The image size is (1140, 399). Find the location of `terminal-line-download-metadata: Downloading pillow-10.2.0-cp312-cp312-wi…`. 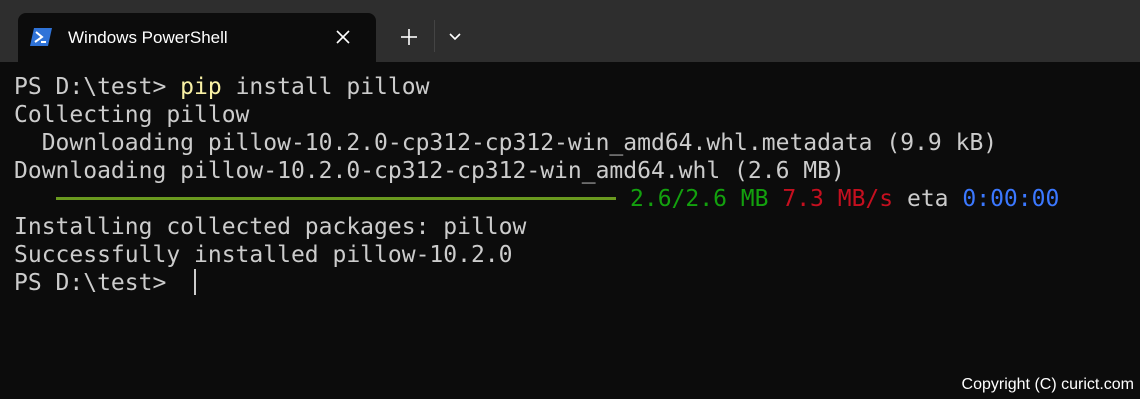

terminal-line-download-metadata: Downloading pillow-10.2.0-cp312-cp312-wi… is located at coordinates (506, 143).